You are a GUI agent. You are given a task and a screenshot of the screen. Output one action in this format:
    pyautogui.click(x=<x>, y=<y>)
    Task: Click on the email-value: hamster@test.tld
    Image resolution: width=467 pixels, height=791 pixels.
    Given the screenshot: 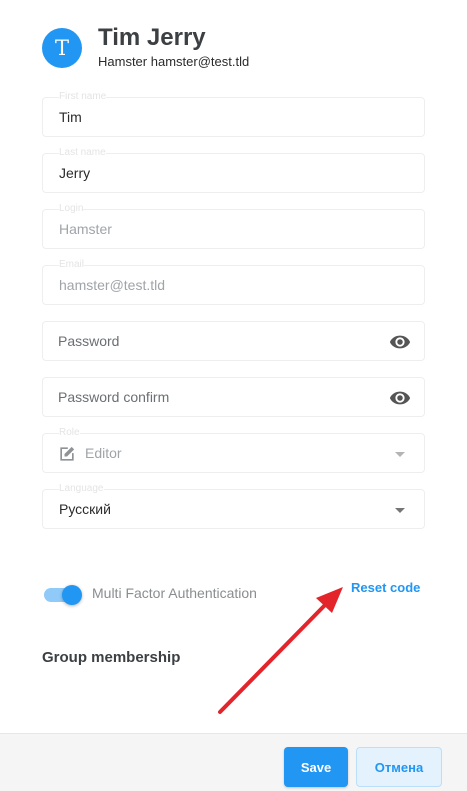 What is the action you would take?
    pyautogui.click(x=112, y=285)
    